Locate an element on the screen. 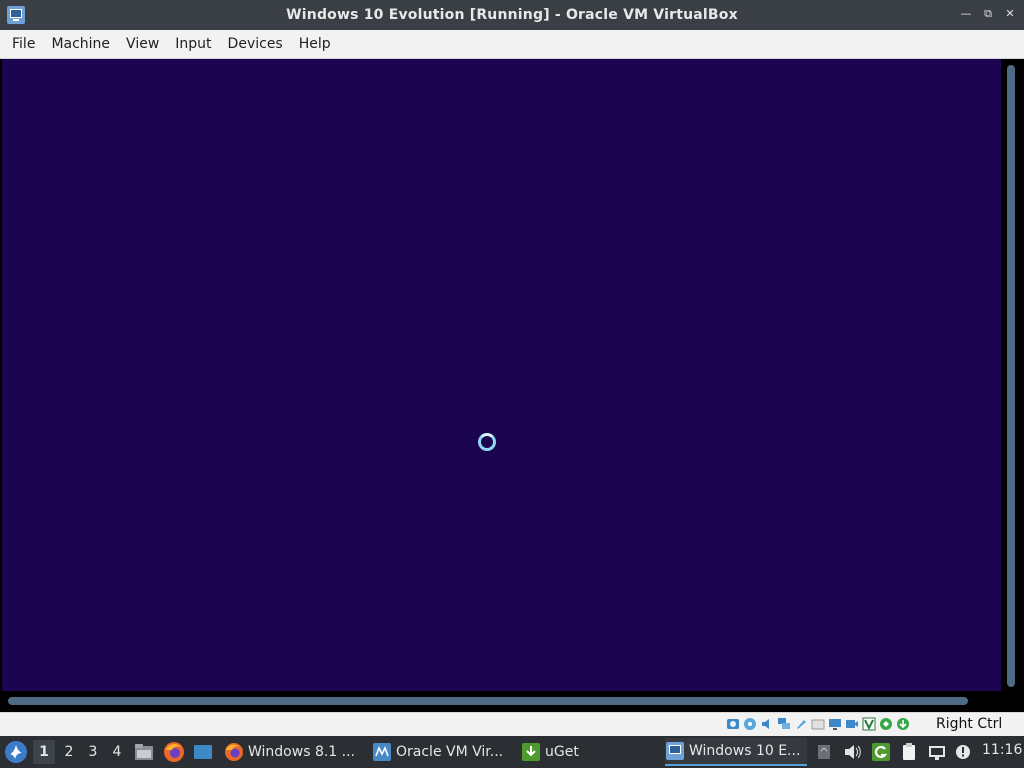 This screenshot has width=1024, height=768. vm-status-bar: Right Ctrl is located at coordinates (512, 724).